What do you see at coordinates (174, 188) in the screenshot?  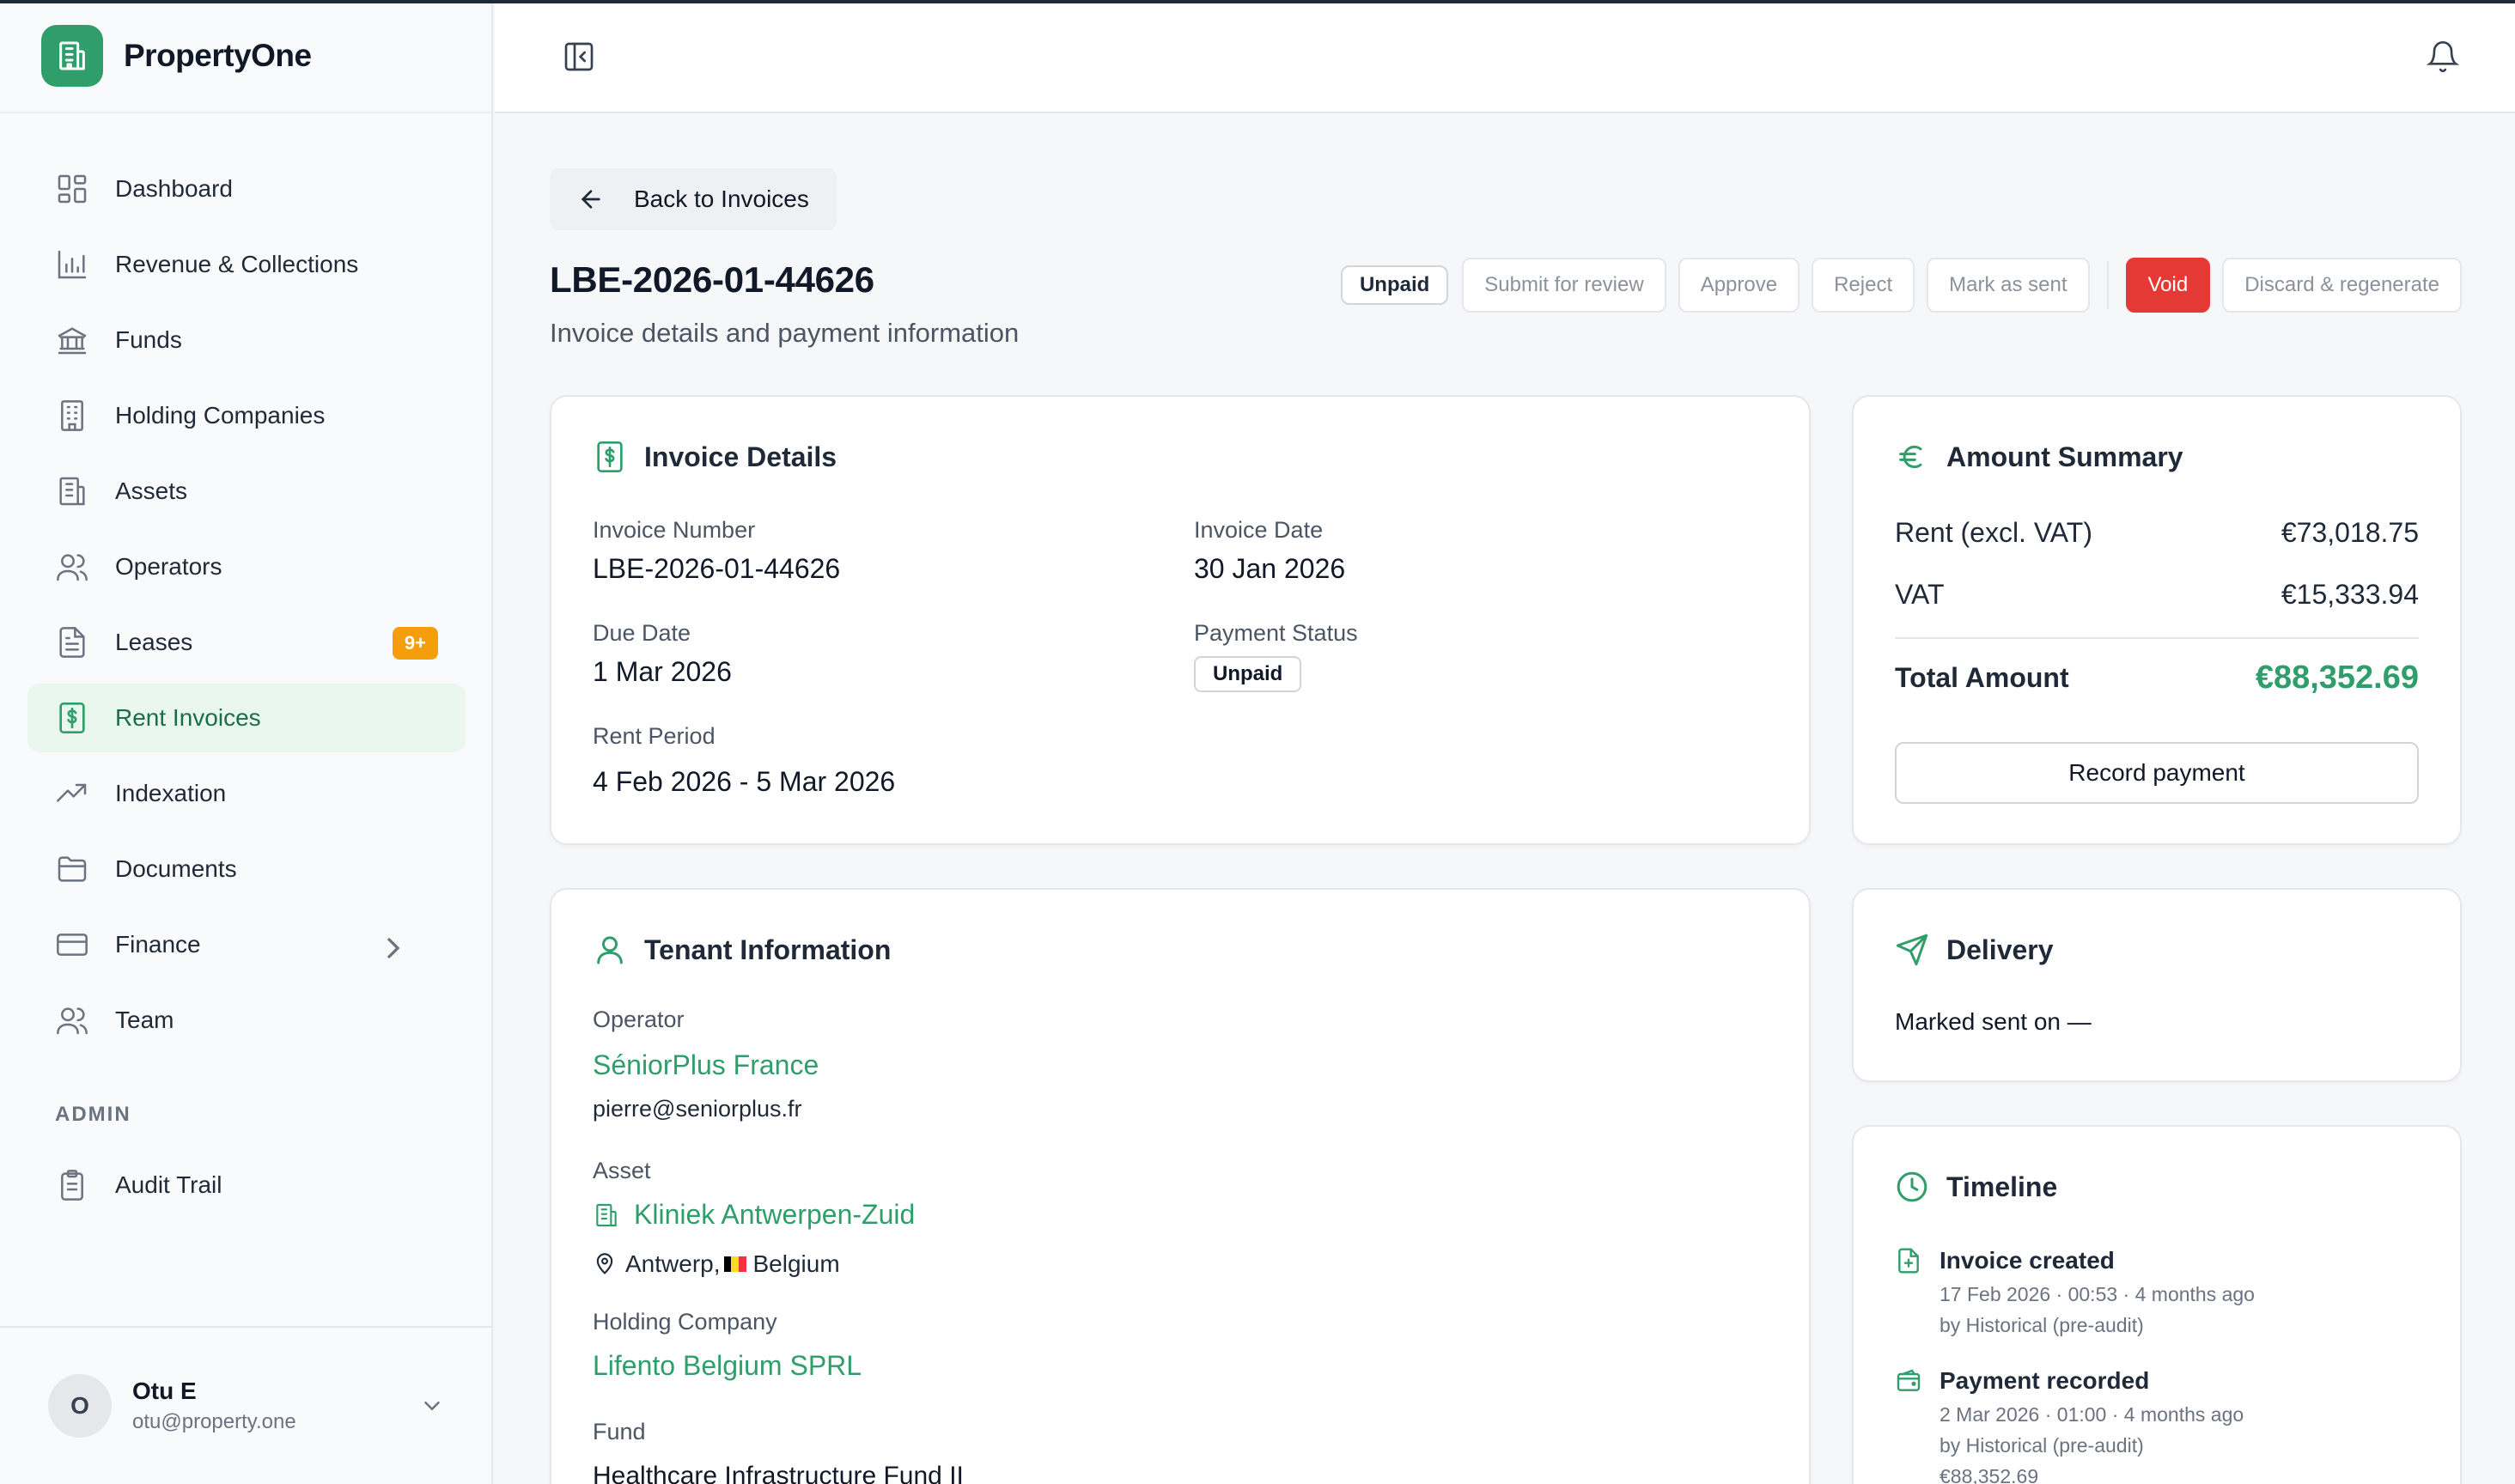 I see `sidebar-item-label: Dashboard` at bounding box center [174, 188].